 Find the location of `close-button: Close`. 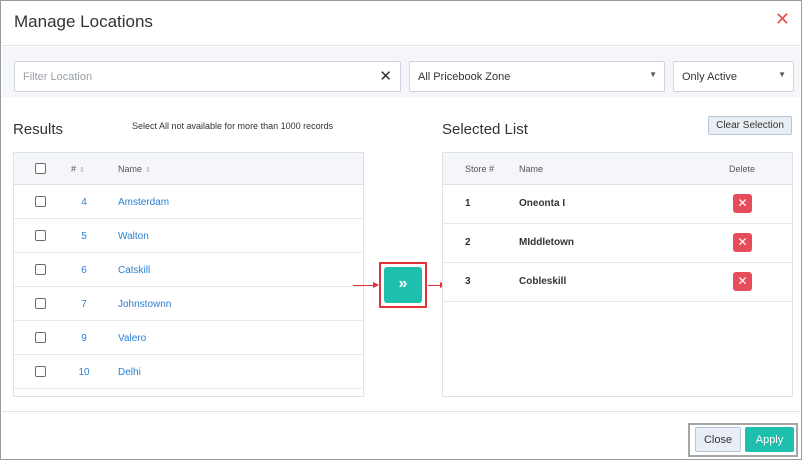

close-button: Close is located at coordinates (718, 439).